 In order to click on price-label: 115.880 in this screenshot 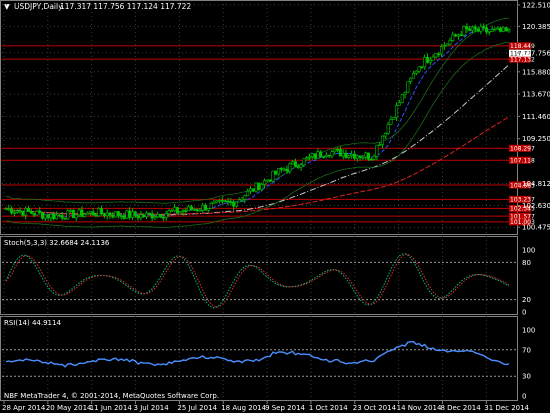, I will do `click(536, 72)`.